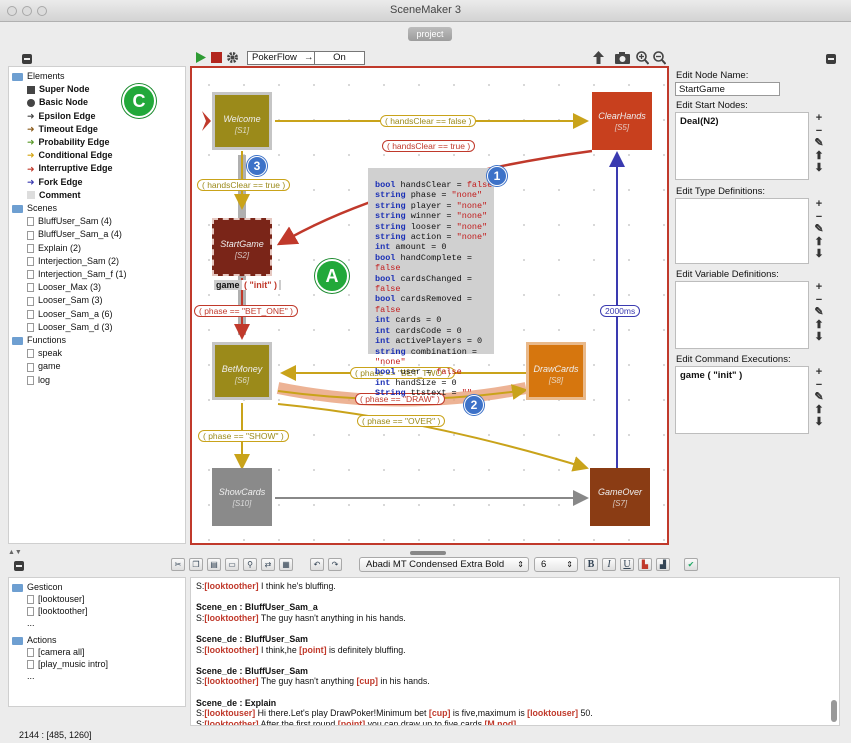  I want to click on splitter-handle, so click(428, 553).